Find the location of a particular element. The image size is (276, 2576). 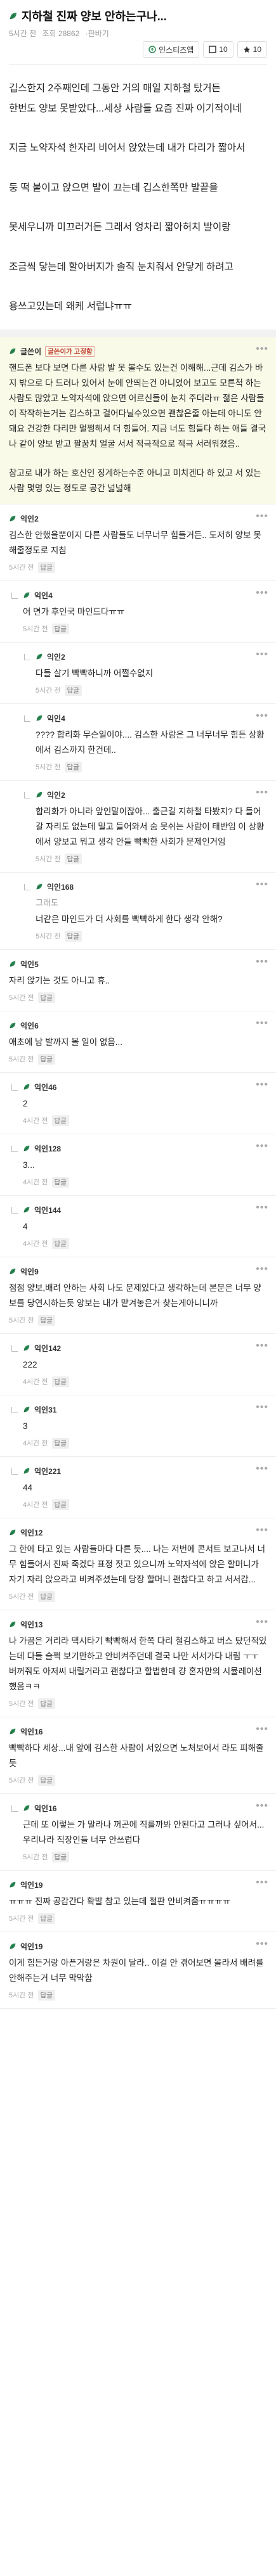

post-time: 5시간 전 is located at coordinates (23, 33).